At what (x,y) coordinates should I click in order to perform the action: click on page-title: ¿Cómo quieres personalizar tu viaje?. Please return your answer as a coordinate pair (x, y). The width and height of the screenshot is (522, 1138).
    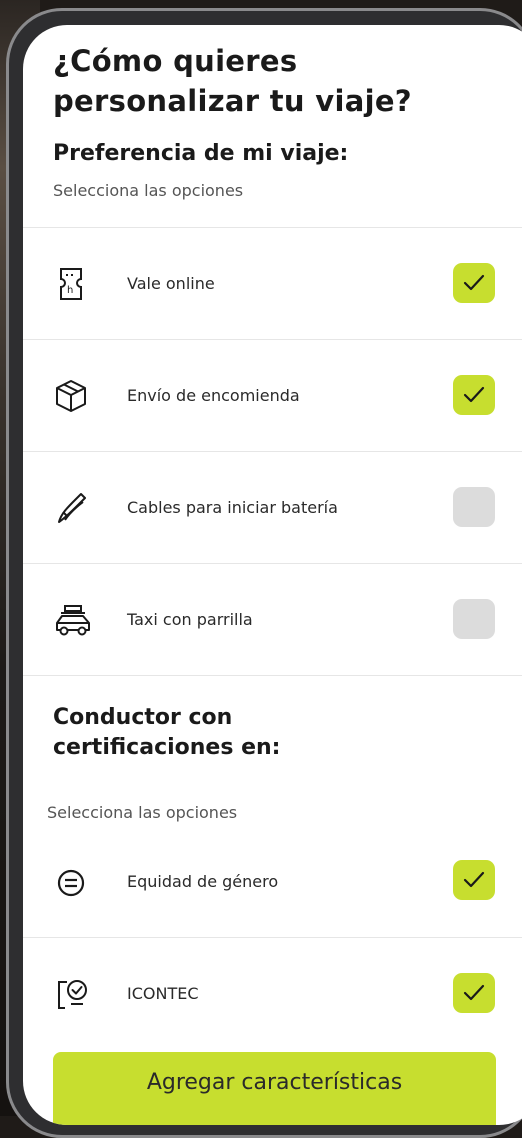
    Looking at the image, I should click on (232, 81).